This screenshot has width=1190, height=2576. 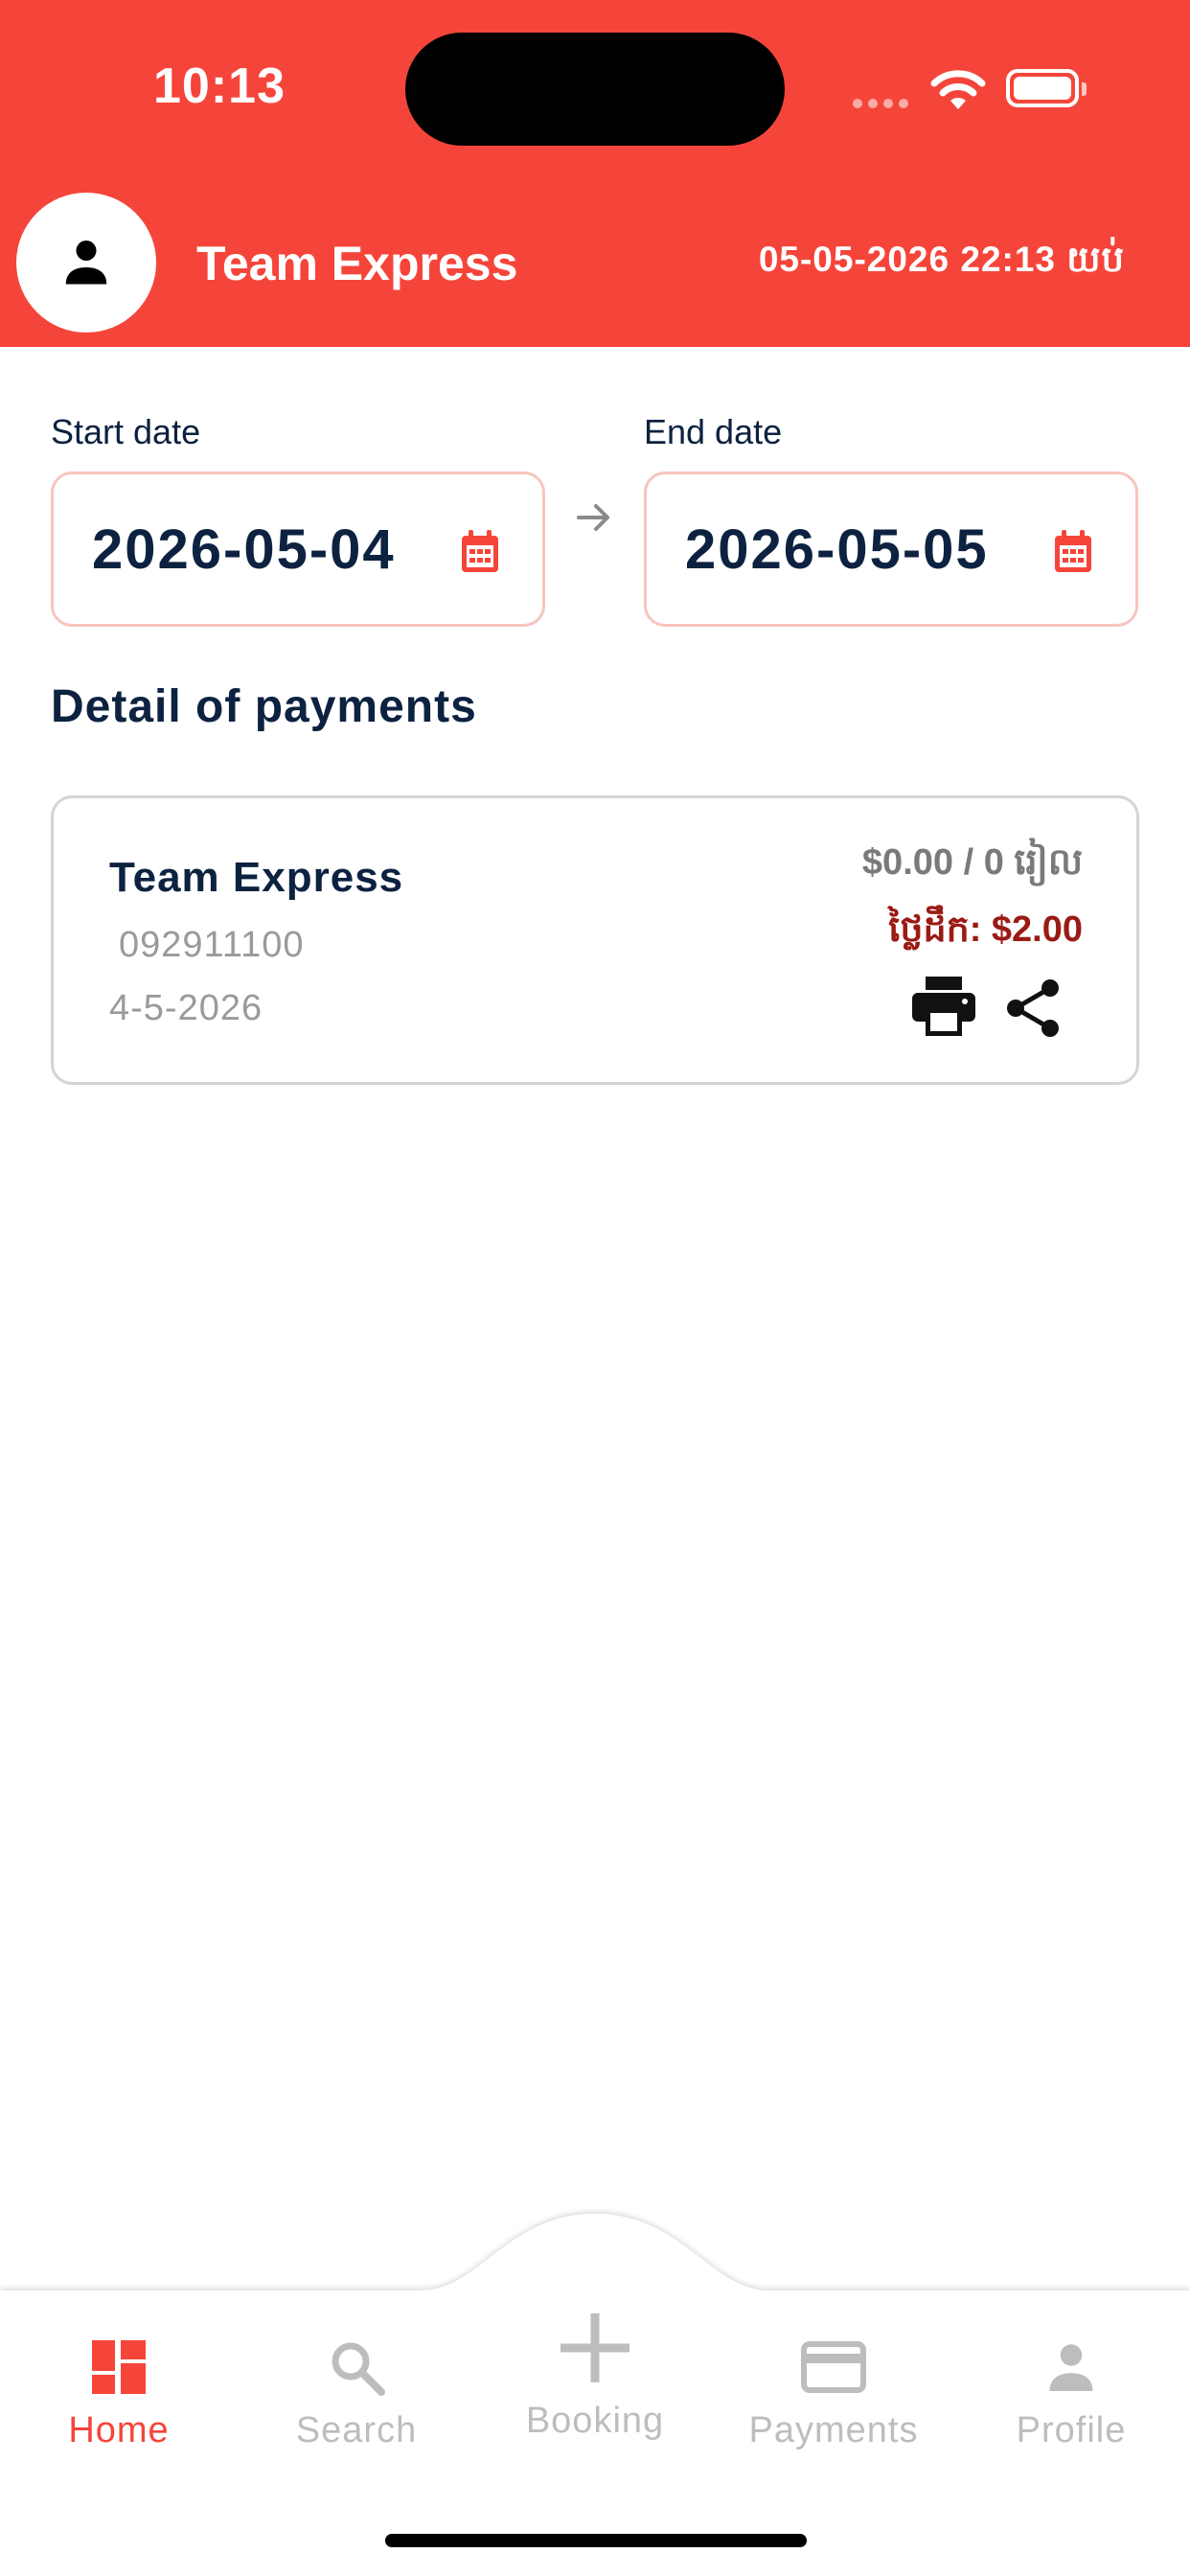 I want to click on tab-booking-label: Booking, so click(x=595, y=2421).